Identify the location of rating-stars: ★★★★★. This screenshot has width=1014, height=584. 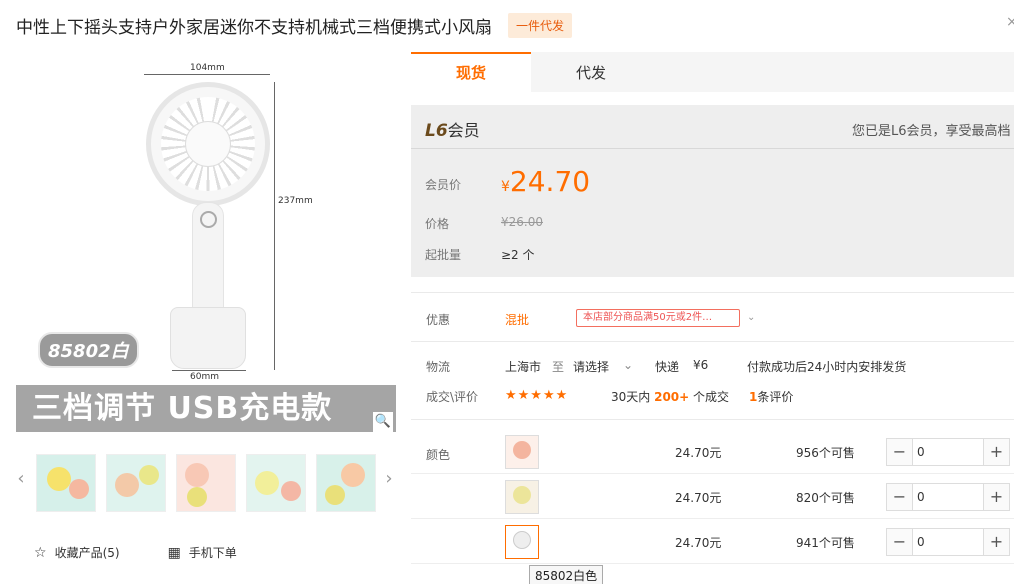
(537, 395).